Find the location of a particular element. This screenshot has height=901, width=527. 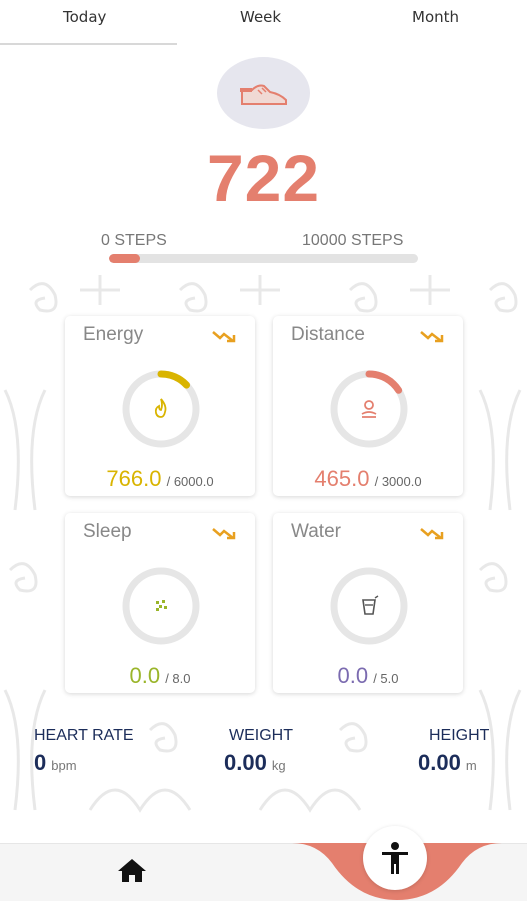

sleep-goal: 8.0 is located at coordinates (181, 678).